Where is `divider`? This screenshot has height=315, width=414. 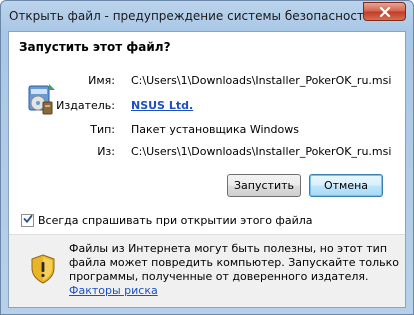 divider is located at coordinates (207, 234).